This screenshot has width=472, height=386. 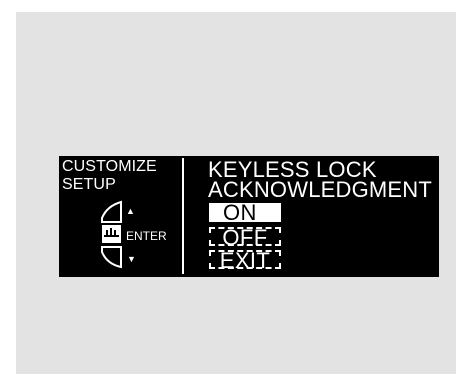 What do you see at coordinates (89, 184) in the screenshot?
I see `setup-title-line: SETUP` at bounding box center [89, 184].